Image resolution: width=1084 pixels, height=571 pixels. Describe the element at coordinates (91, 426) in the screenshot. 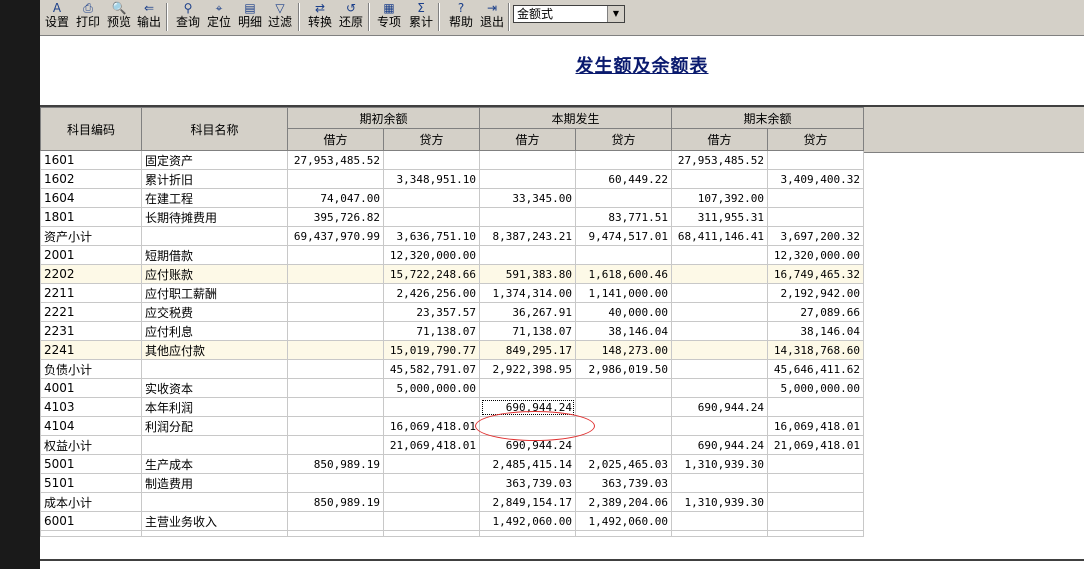

I see `cell-code: 4104` at that location.